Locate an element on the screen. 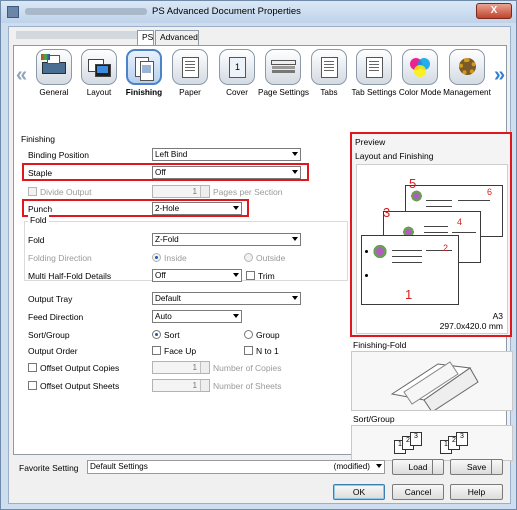  number-of-copies-label: Number of Copies is located at coordinates (247, 368).